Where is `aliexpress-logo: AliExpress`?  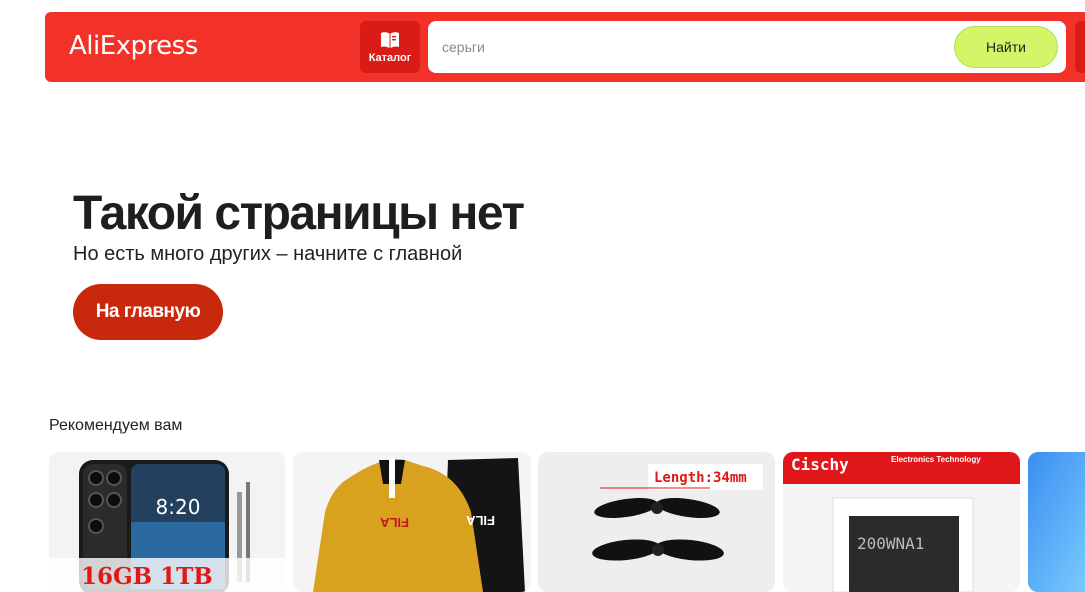
aliexpress-logo: AliExpress is located at coordinates (133, 46).